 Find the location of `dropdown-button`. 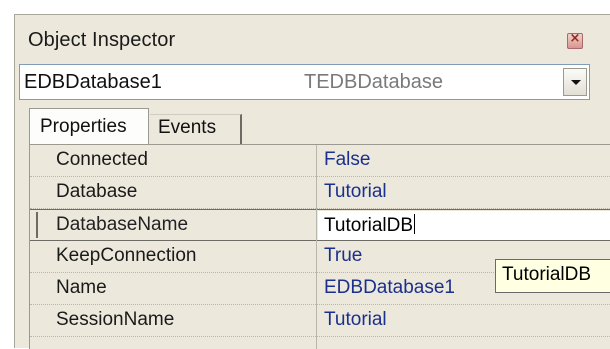

dropdown-button is located at coordinates (575, 82).